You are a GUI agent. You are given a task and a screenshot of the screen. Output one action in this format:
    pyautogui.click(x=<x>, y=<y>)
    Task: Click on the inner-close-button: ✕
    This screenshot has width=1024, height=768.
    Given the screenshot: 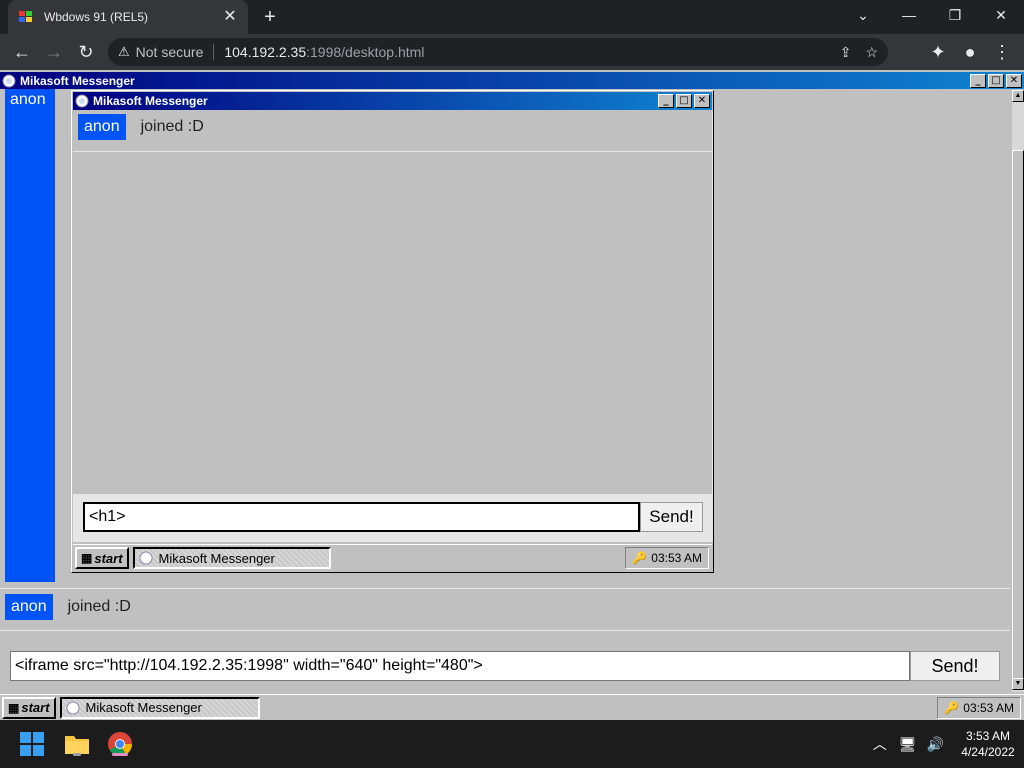 What is the action you would take?
    pyautogui.click(x=702, y=101)
    